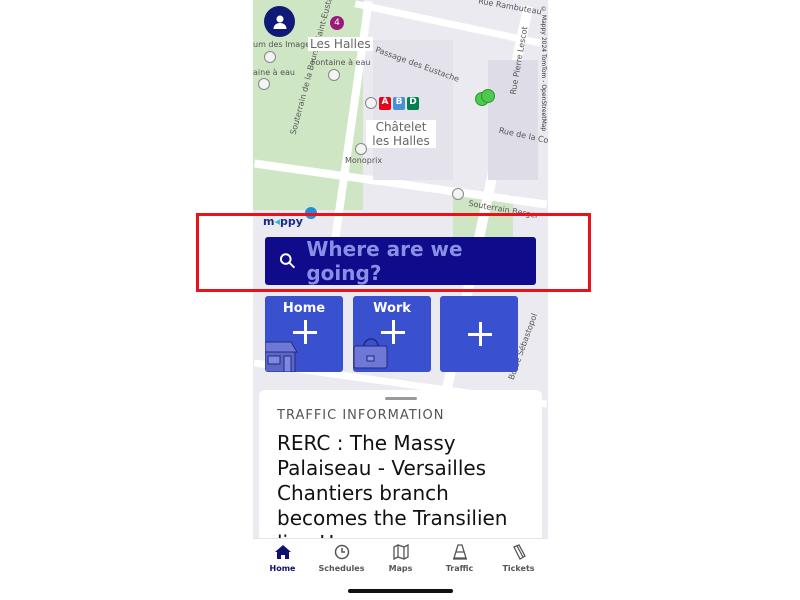 This screenshot has height=600, width=800. Describe the element at coordinates (341, 552) in the screenshot. I see `clock-icon` at that location.